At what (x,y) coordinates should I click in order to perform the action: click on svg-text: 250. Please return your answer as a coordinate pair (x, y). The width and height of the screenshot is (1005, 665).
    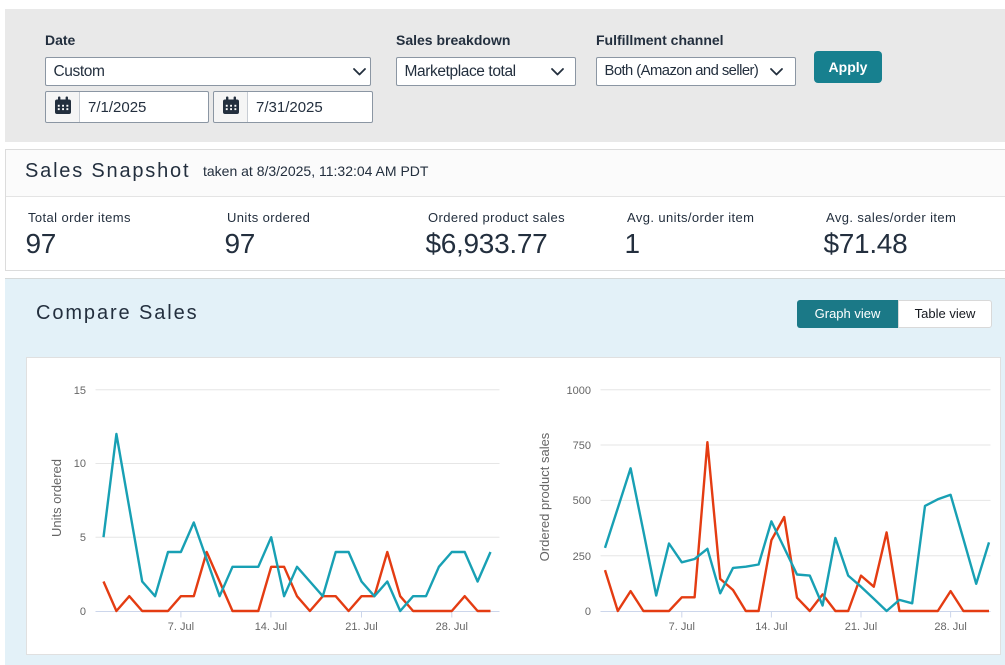
    Looking at the image, I should click on (582, 557).